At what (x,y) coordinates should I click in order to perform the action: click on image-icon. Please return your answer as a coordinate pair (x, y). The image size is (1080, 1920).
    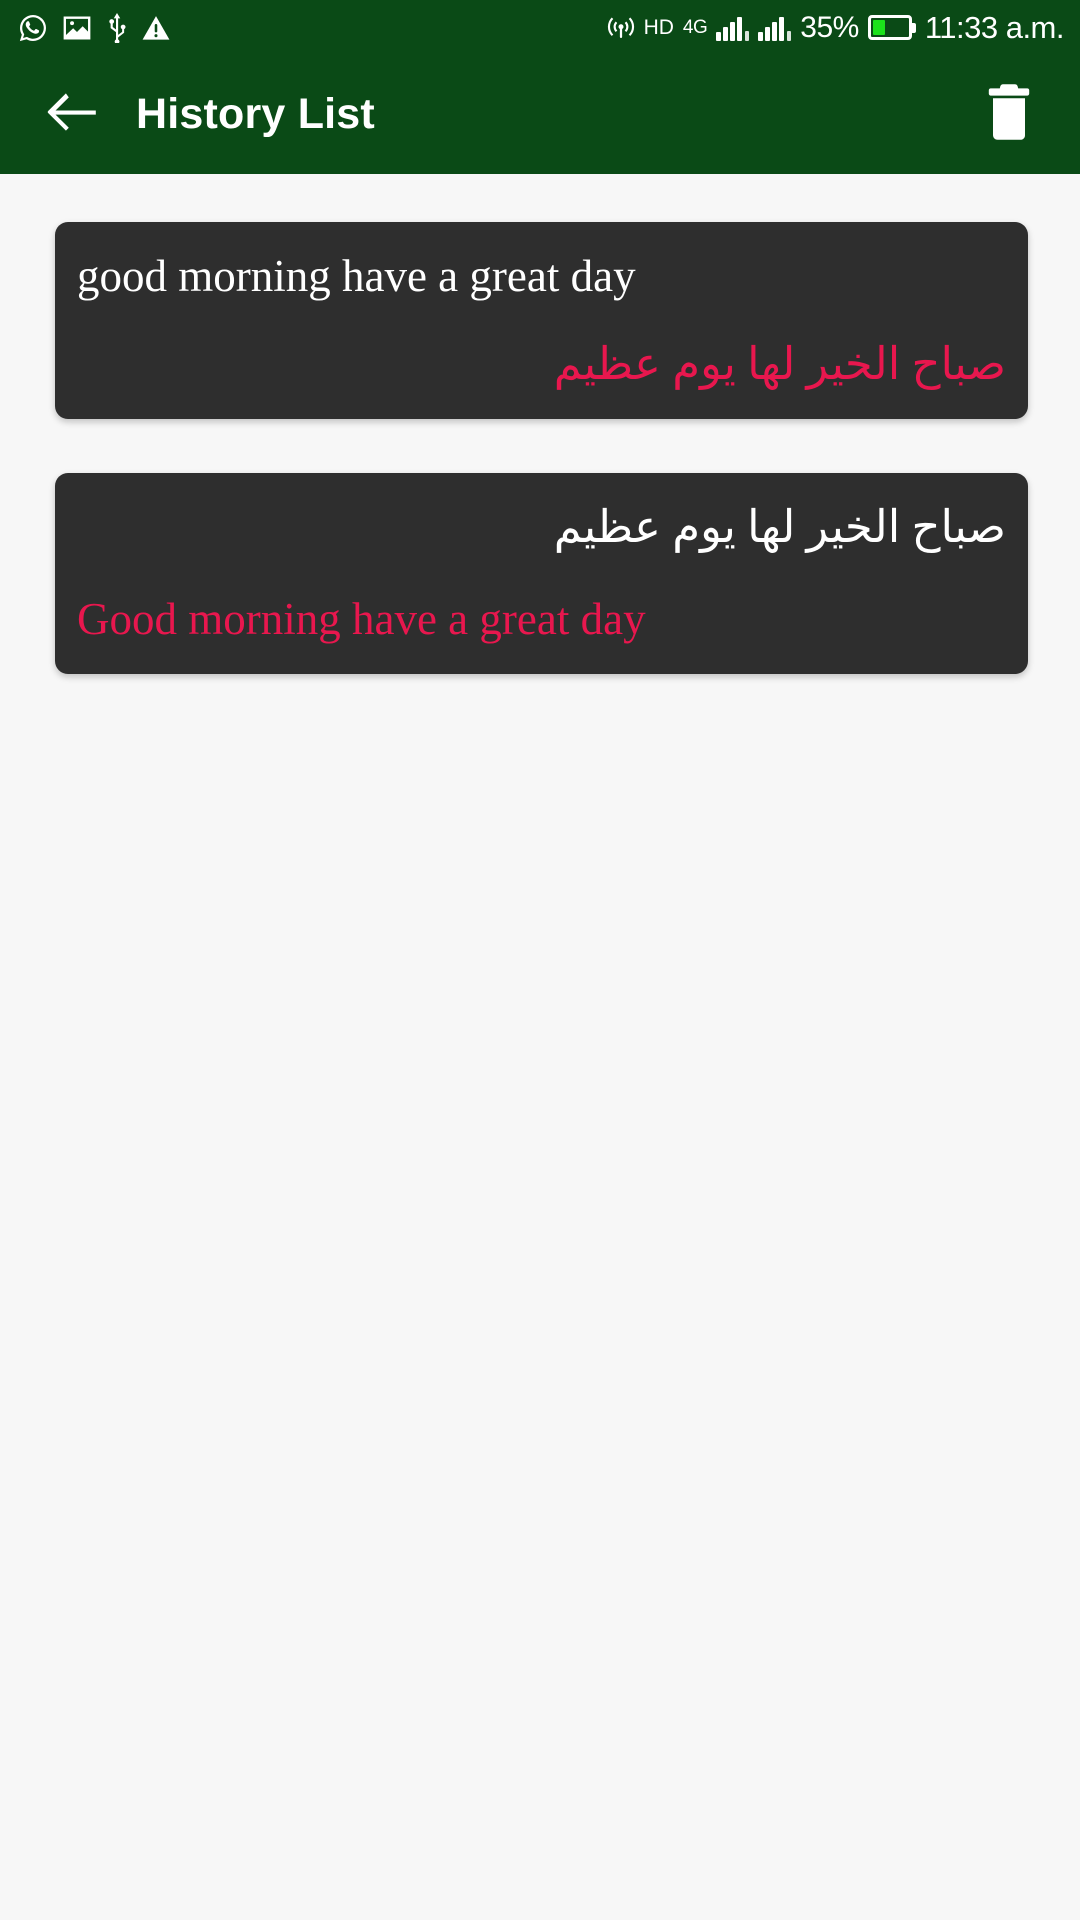
    Looking at the image, I should click on (77, 28).